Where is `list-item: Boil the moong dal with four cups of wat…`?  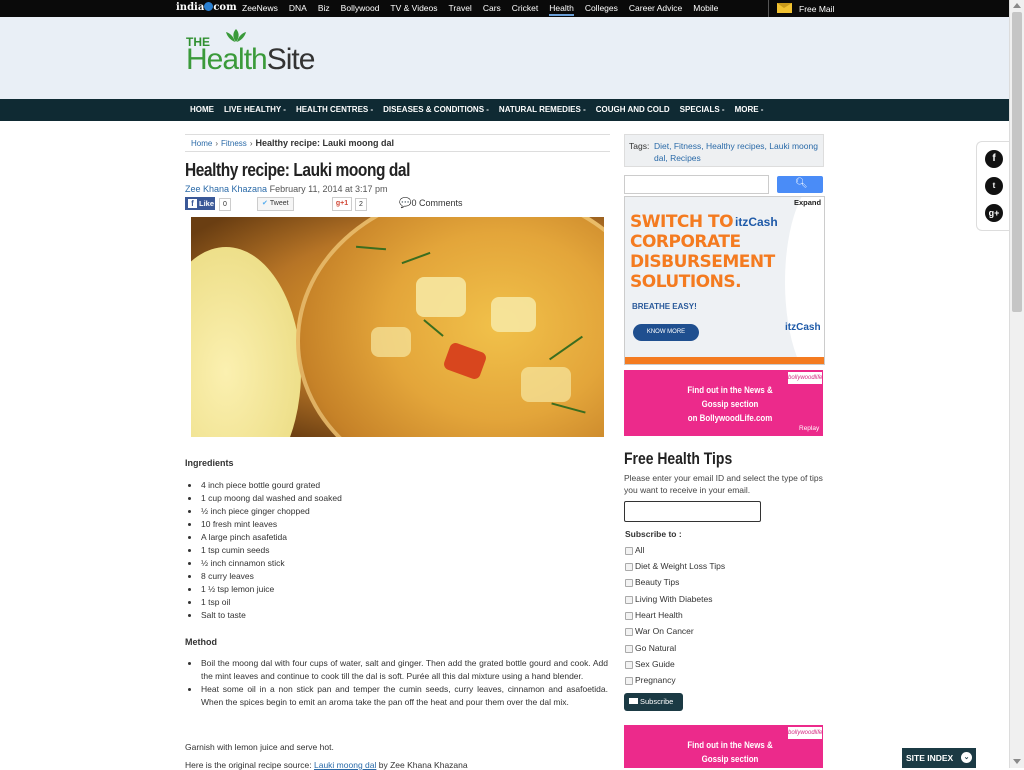 list-item: Boil the moong dal with four cups of wat… is located at coordinates (398, 669).